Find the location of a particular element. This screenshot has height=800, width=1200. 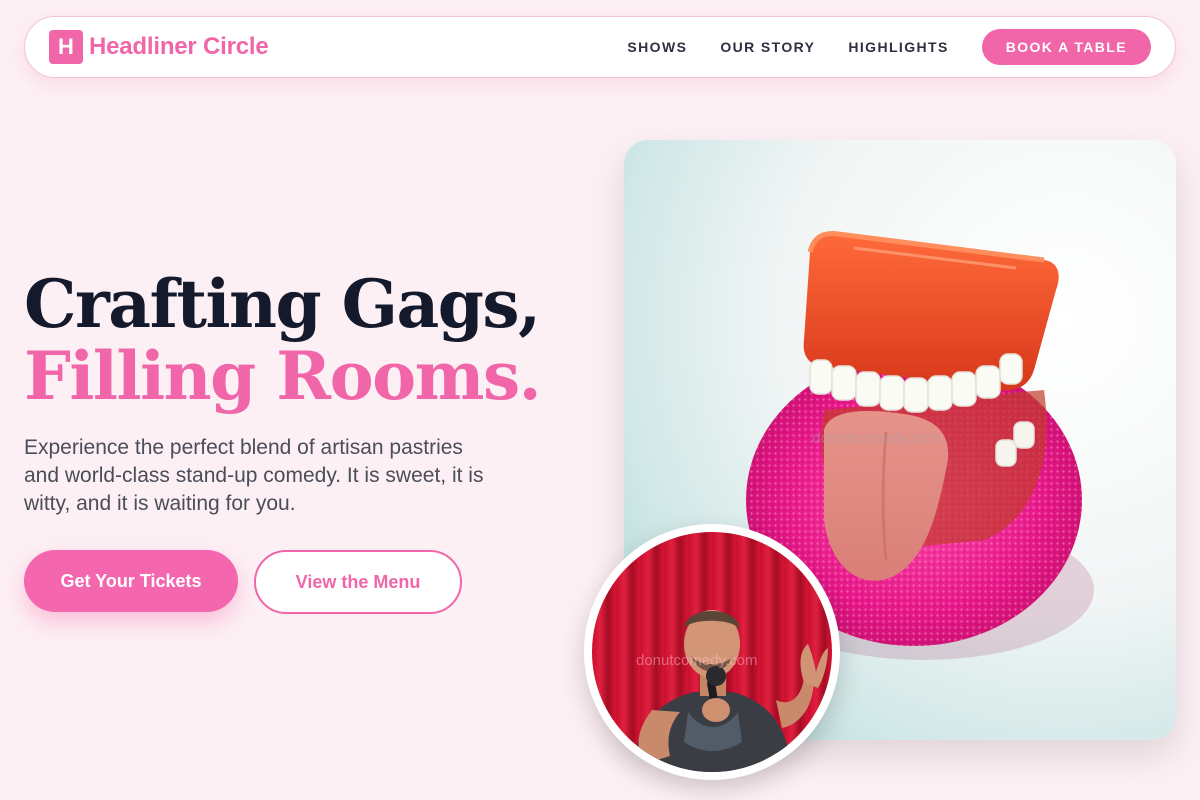

view-menu-button: View the Menu is located at coordinates (358, 582).